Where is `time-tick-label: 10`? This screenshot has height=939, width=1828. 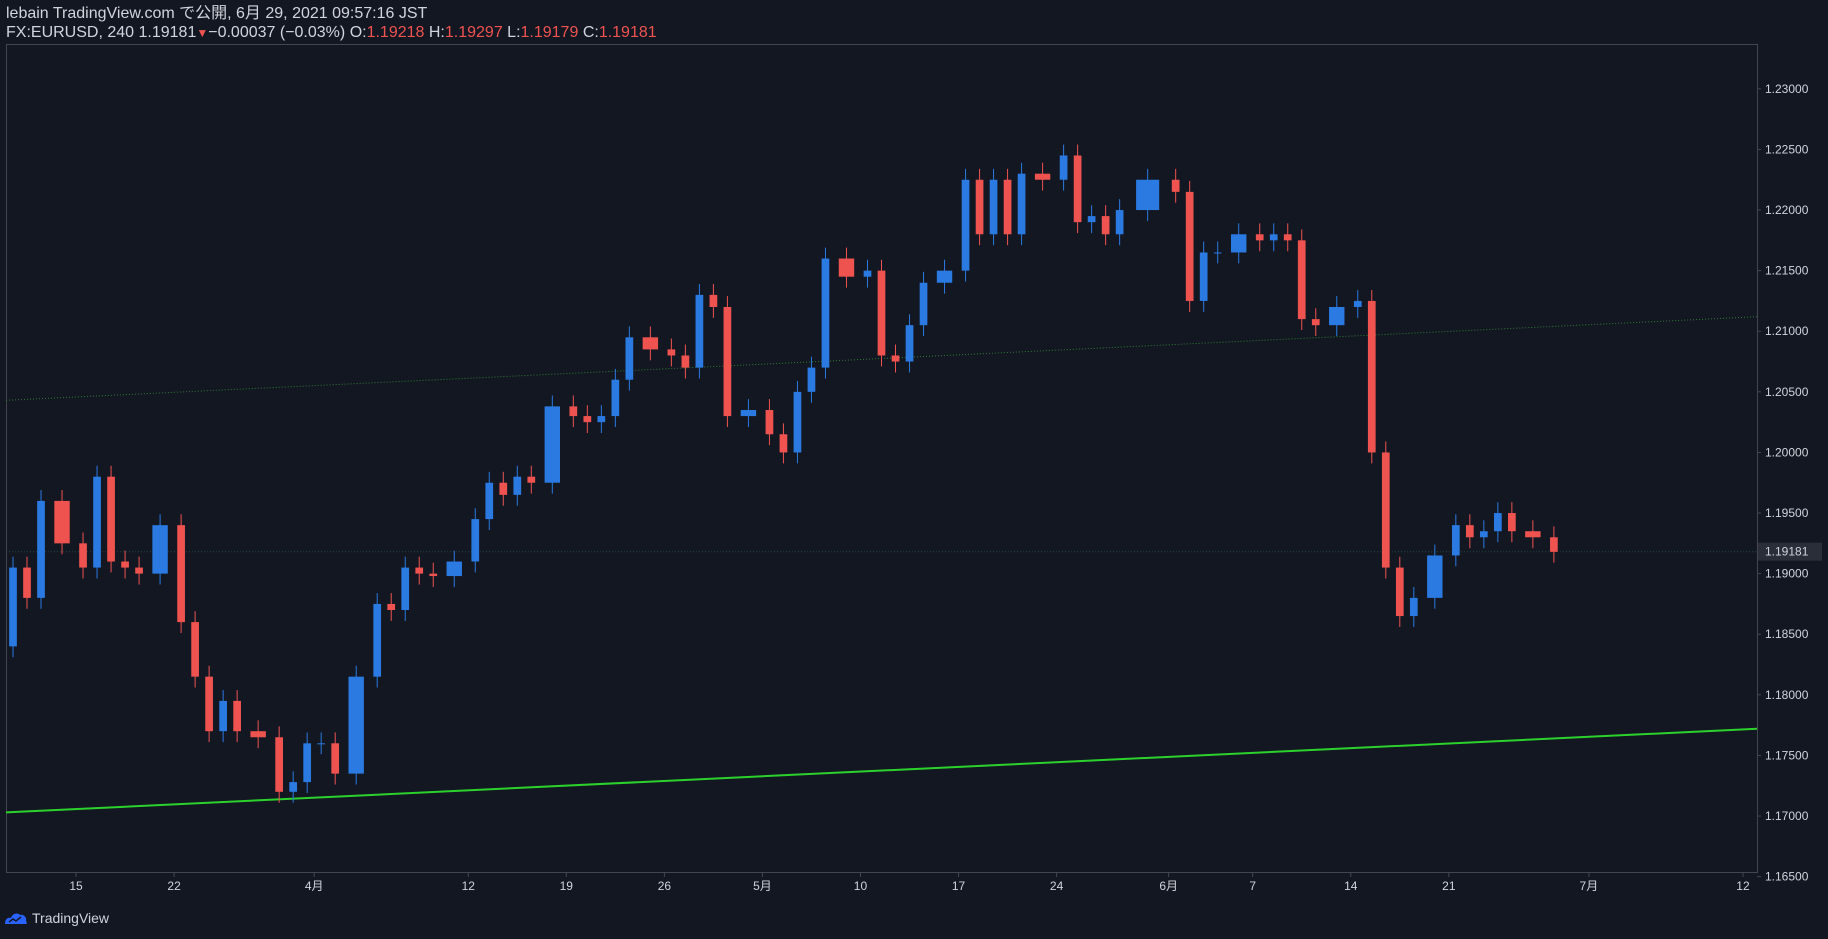 time-tick-label: 10 is located at coordinates (861, 886).